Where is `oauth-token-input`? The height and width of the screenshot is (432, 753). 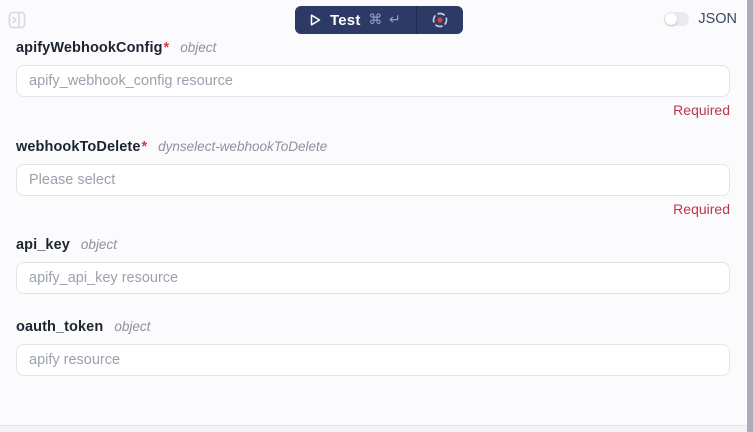 oauth-token-input is located at coordinates (373, 360).